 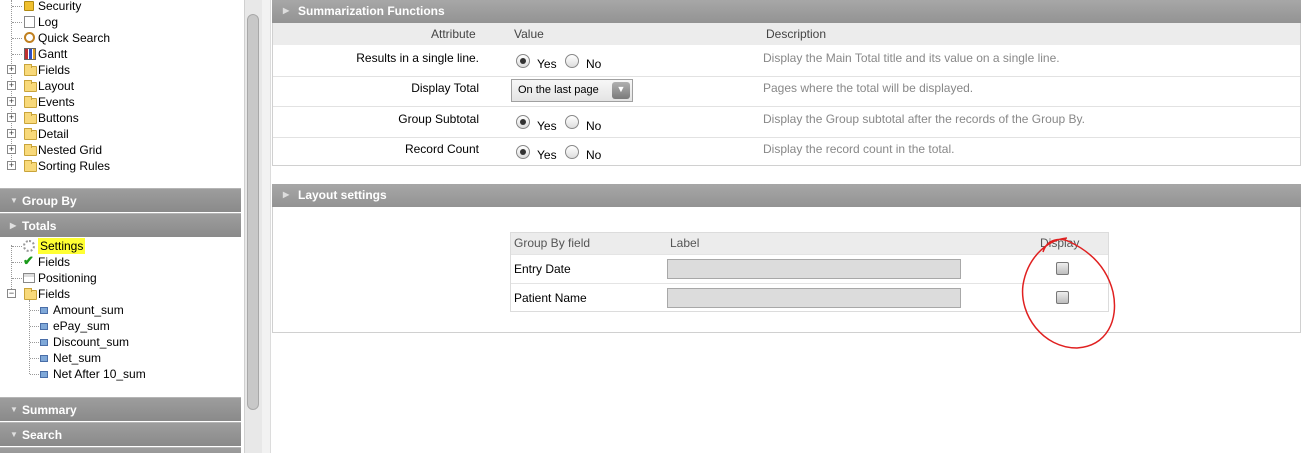 What do you see at coordinates (120, 200) in the screenshot?
I see `section-group-by: ▼ Group By` at bounding box center [120, 200].